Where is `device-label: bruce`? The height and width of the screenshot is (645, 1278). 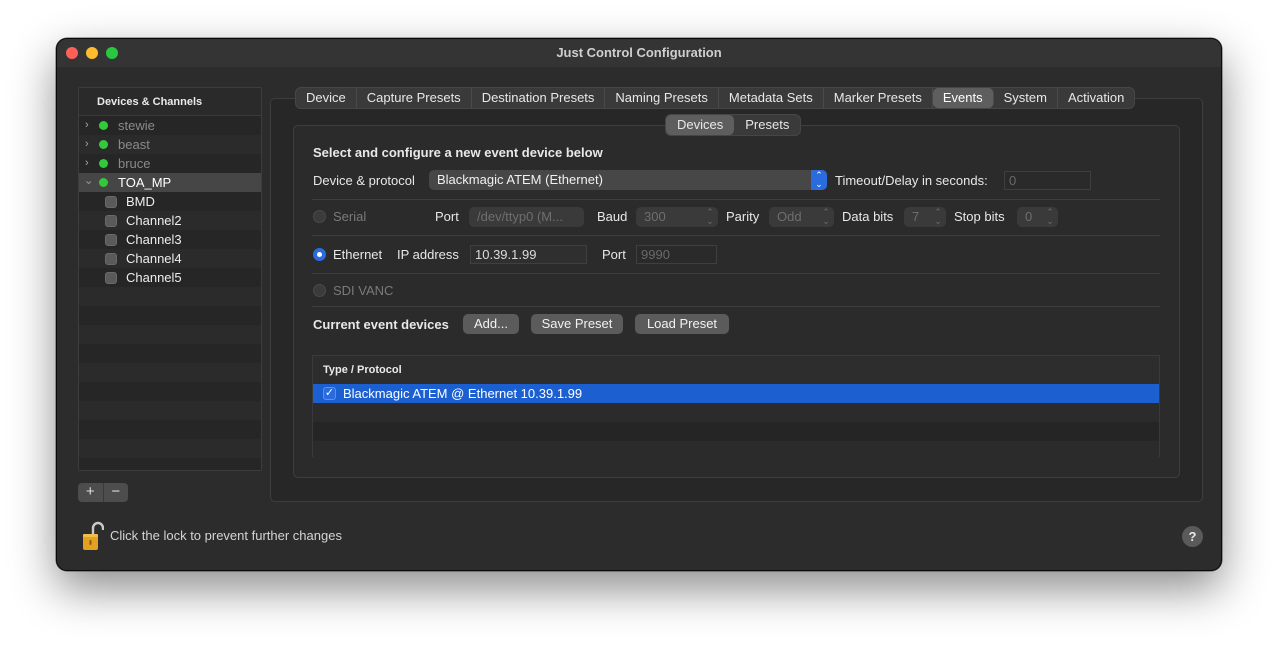
device-label: bruce is located at coordinates (134, 163).